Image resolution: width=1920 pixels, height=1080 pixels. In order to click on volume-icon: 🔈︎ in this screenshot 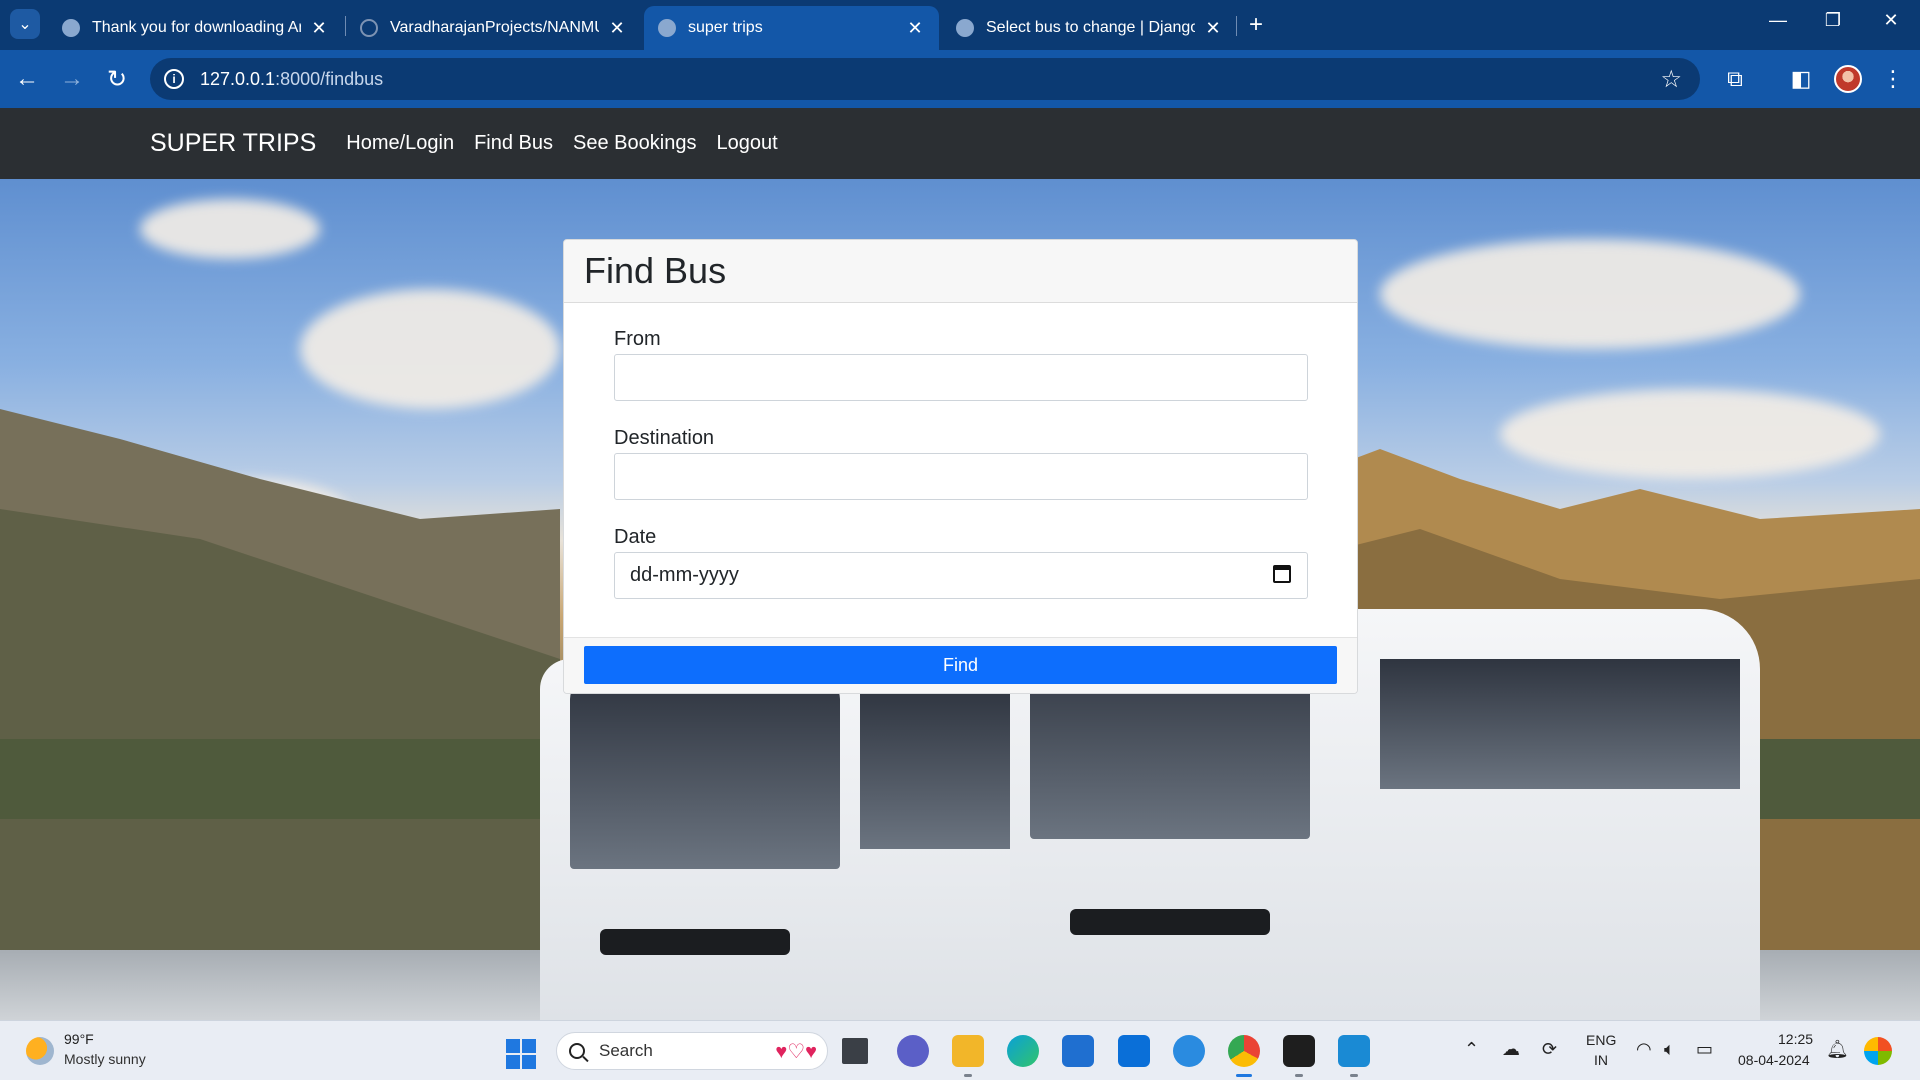, I will do `click(1669, 1049)`.